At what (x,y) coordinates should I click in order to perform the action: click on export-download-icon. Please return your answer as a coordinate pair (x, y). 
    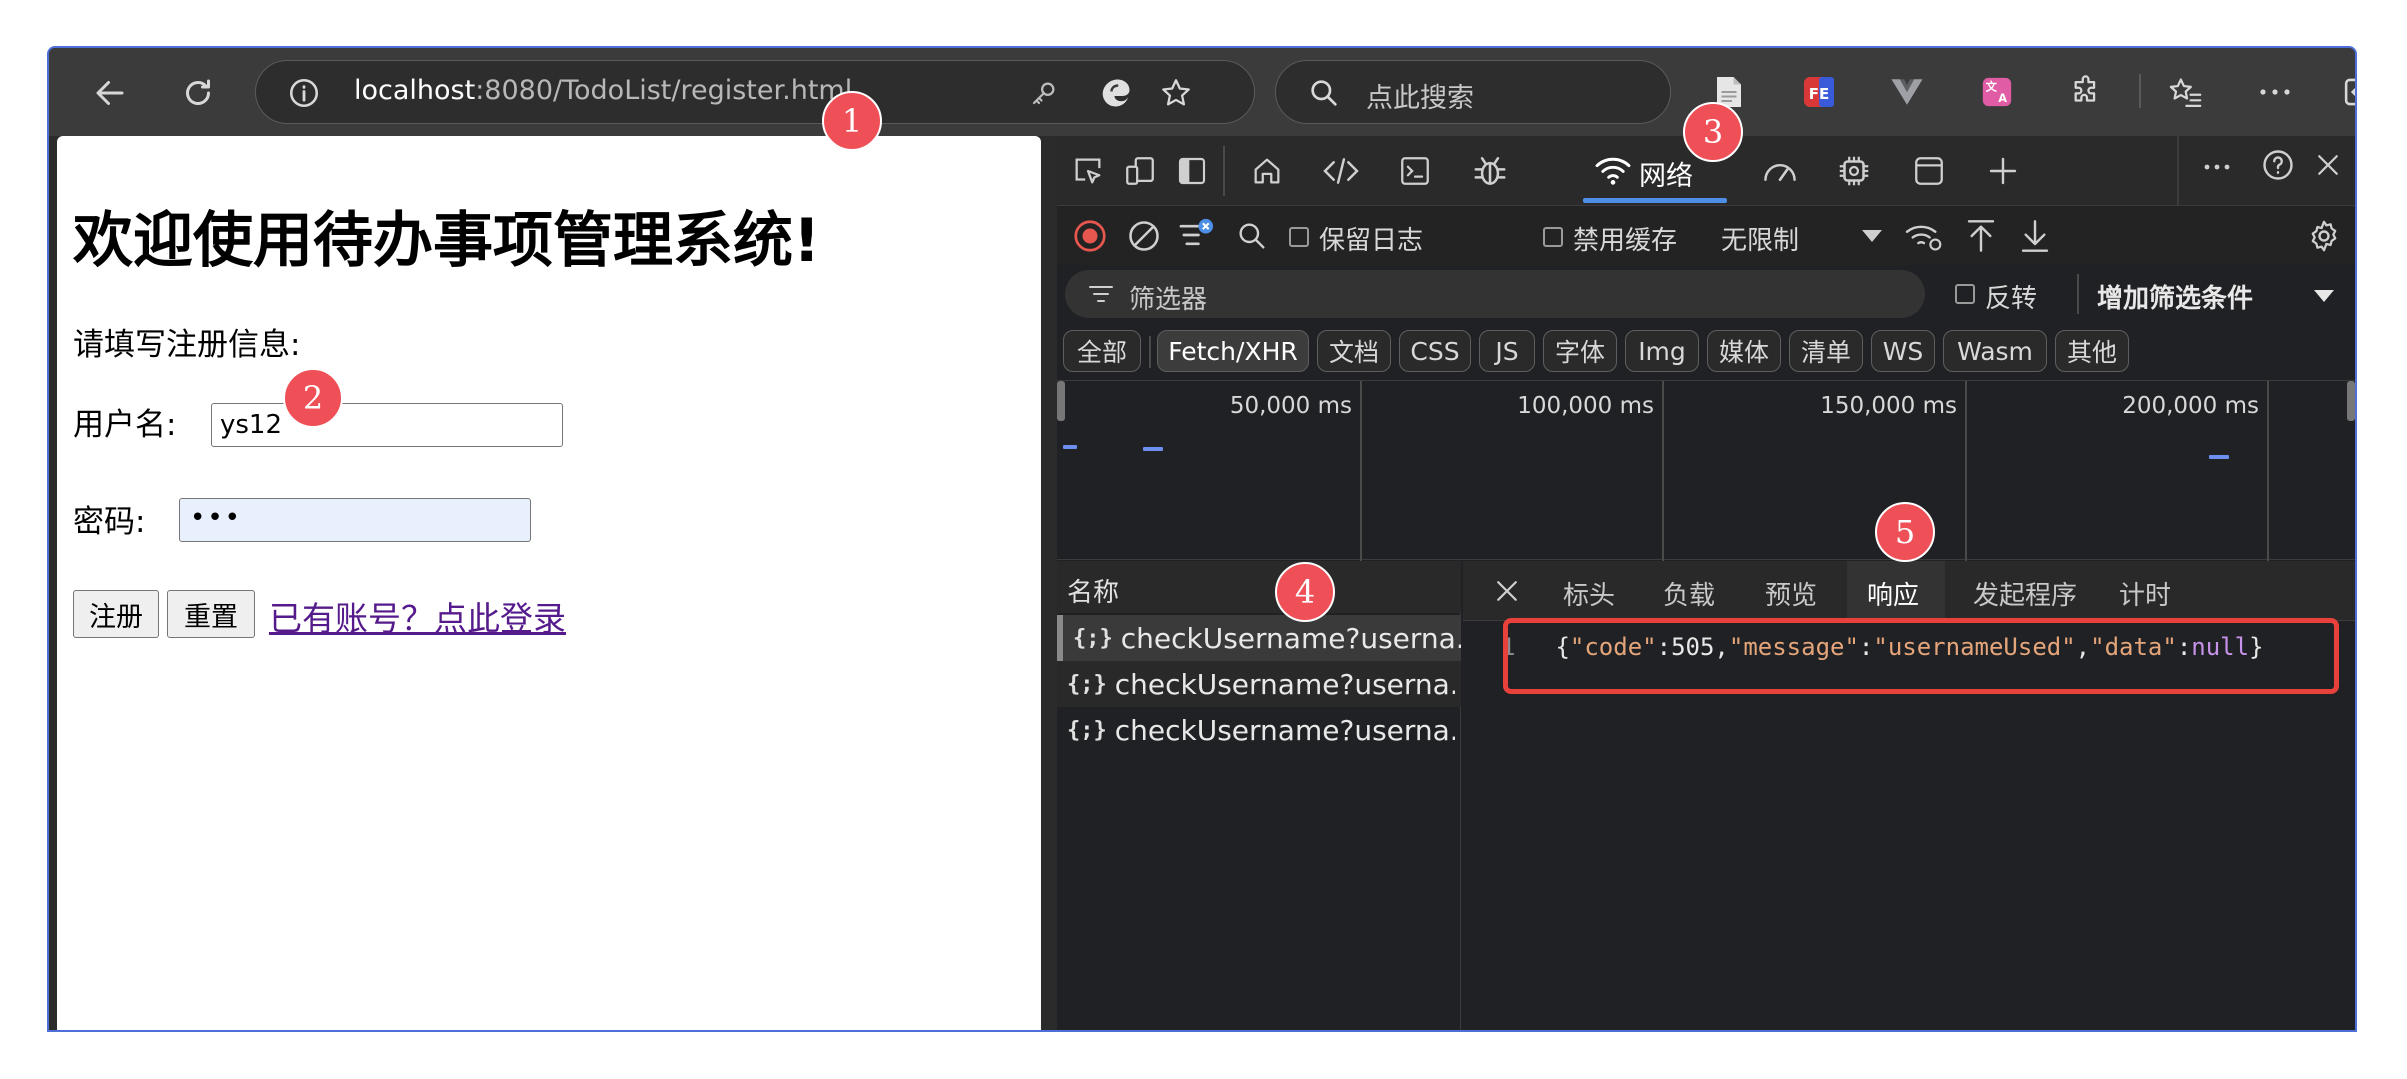
    Looking at the image, I should click on (2035, 236).